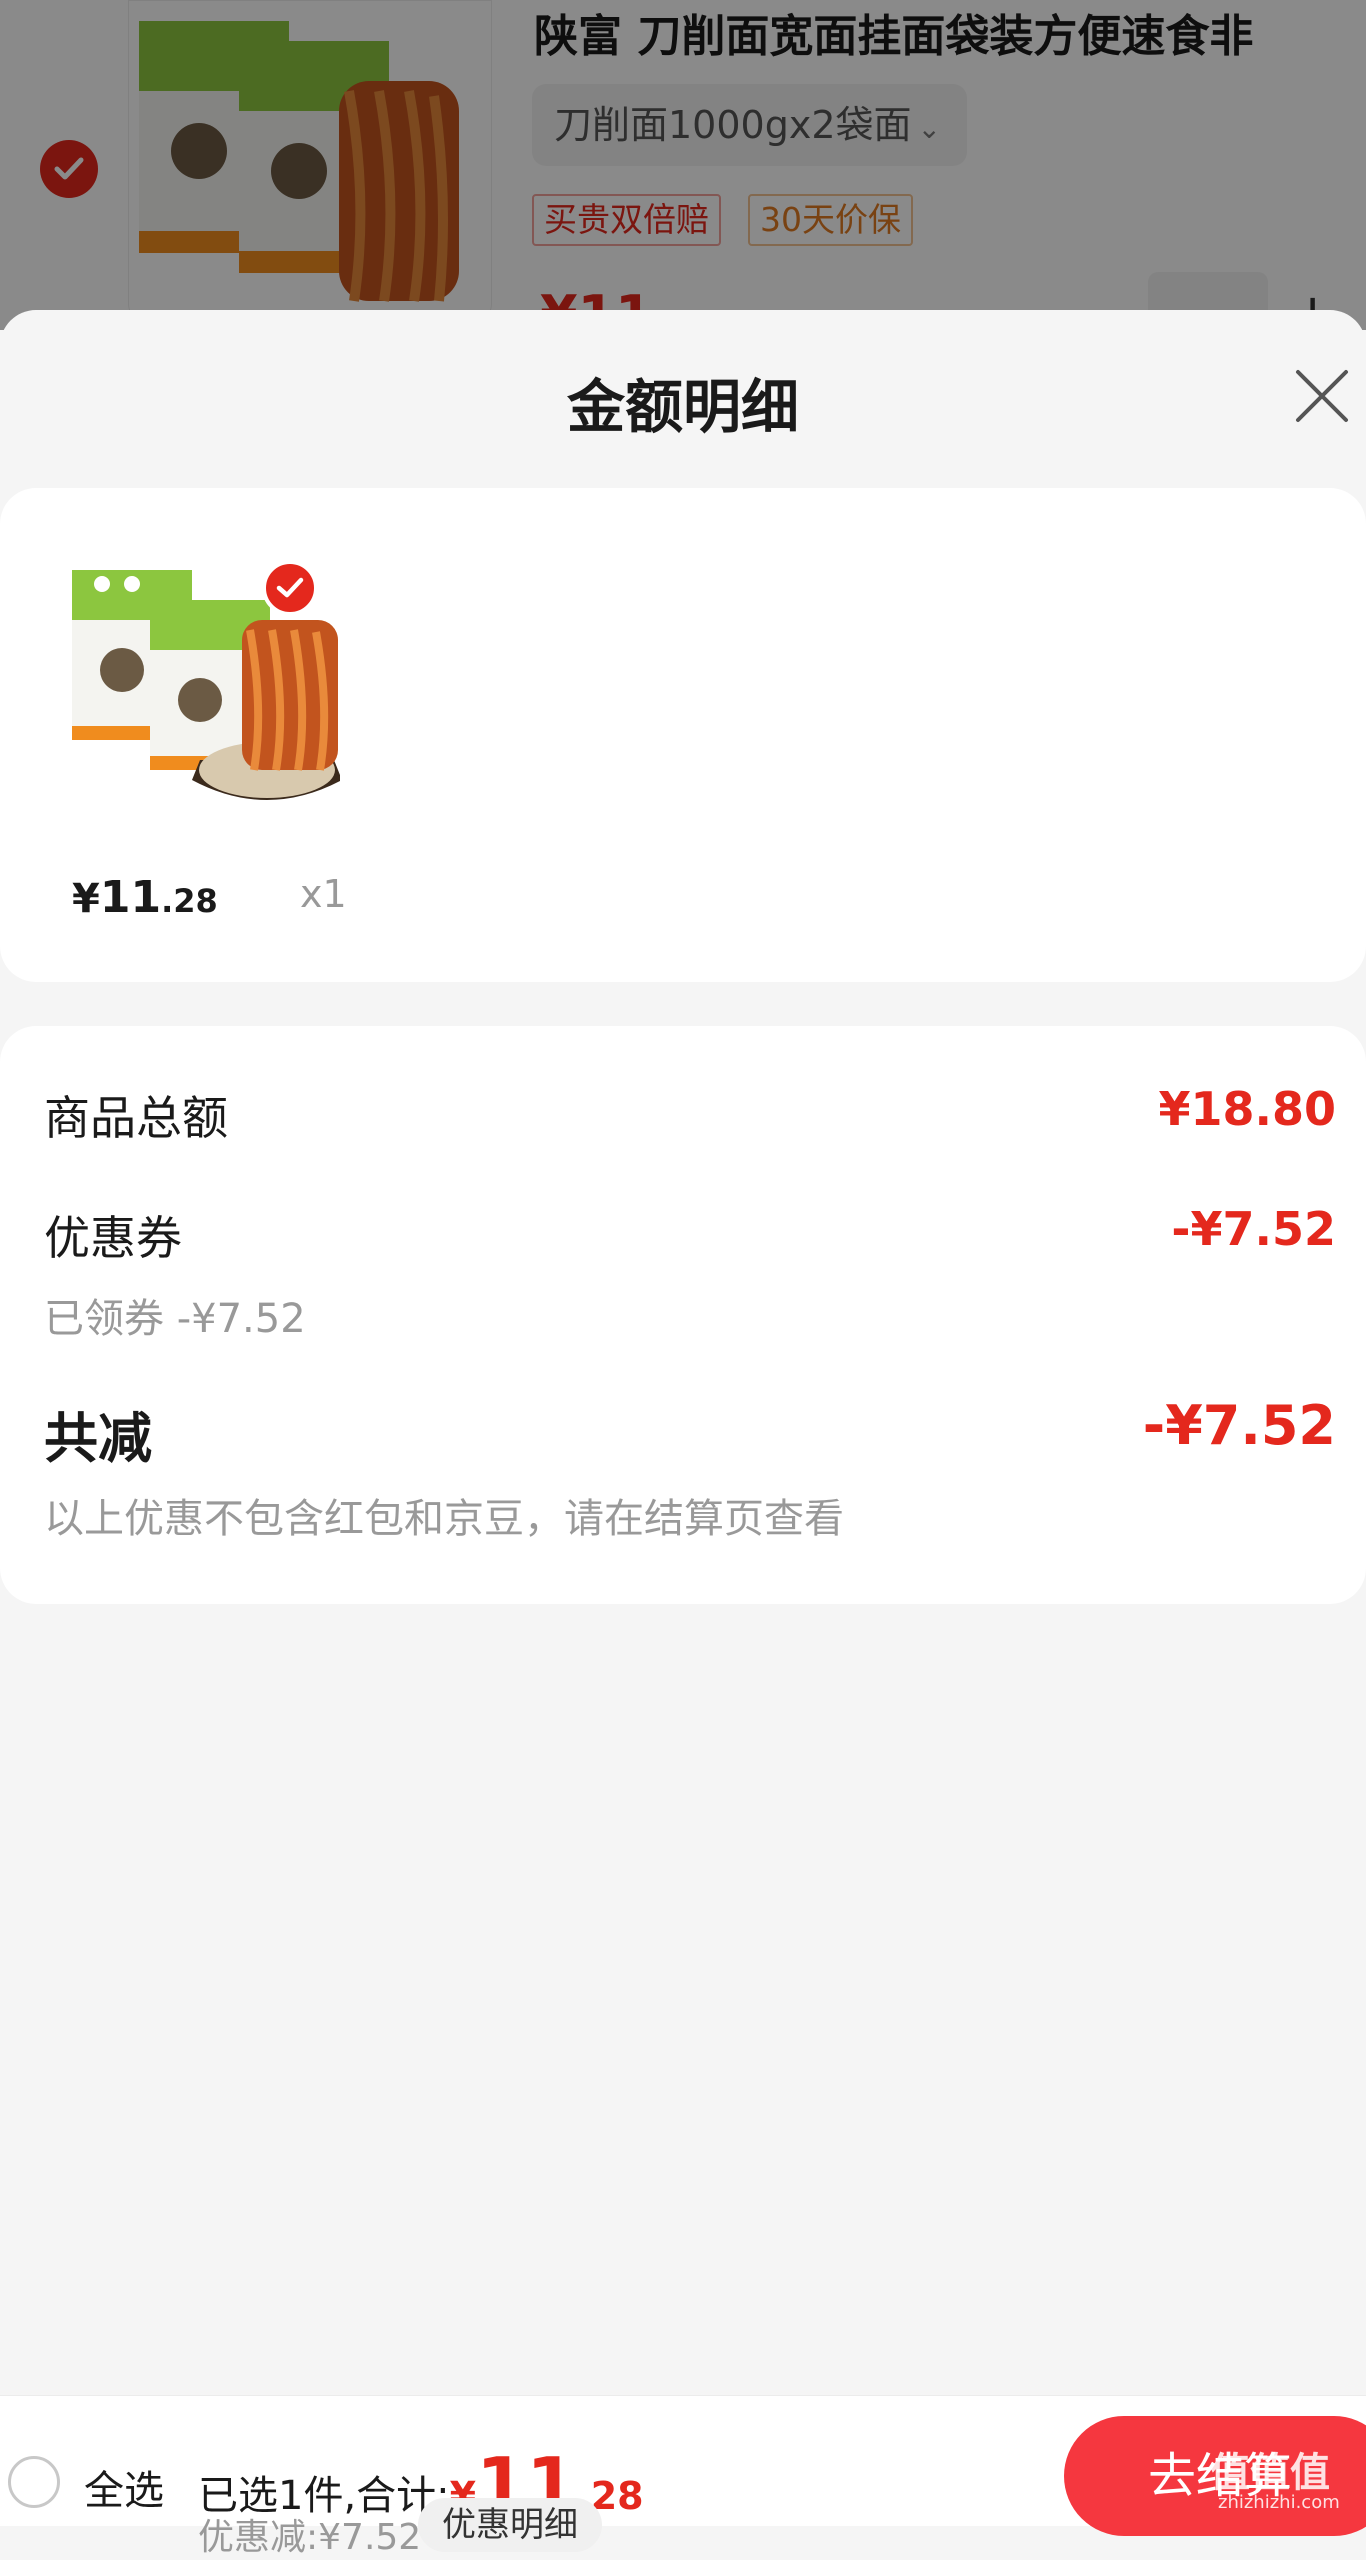  I want to click on goods-total-label: 商品总额, so click(136, 1118).